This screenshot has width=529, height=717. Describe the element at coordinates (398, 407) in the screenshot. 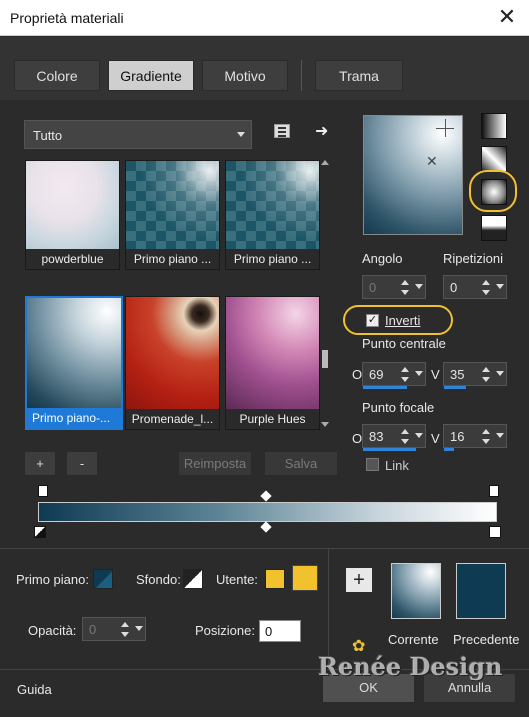

I see `focal-point-label: Punto focale` at that location.